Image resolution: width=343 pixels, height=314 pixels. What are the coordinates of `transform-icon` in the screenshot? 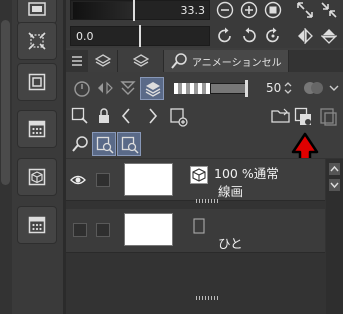 It's located at (37, 41).